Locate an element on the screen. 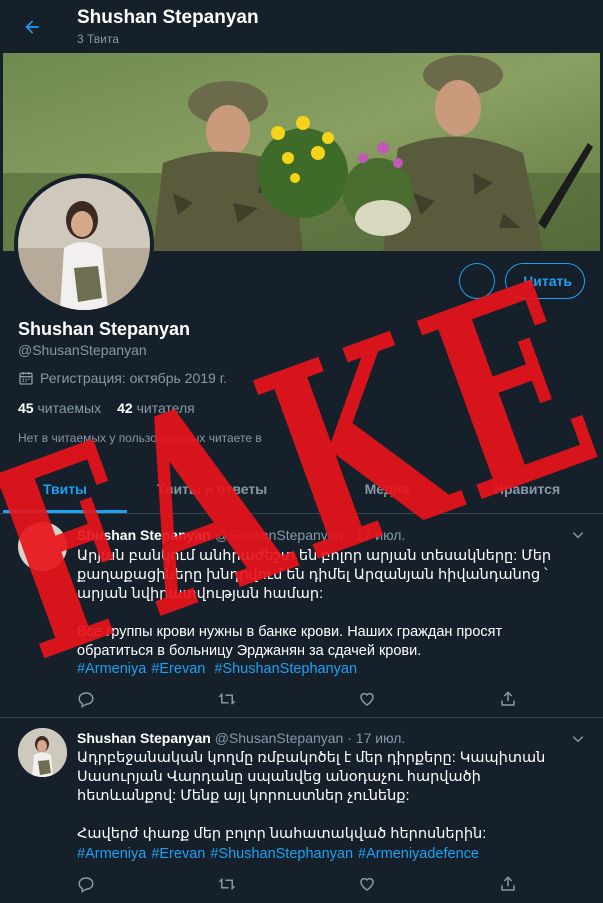 This screenshot has height=903, width=603. calendar-icon is located at coordinates (26, 378).